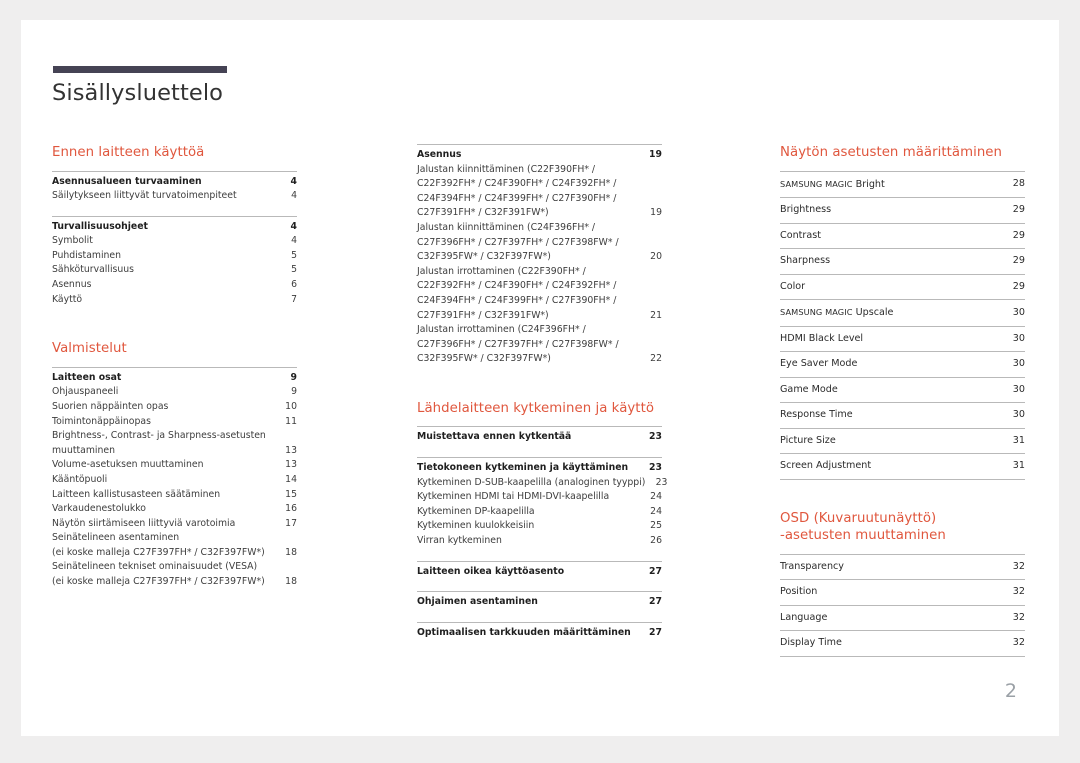 Image resolution: width=1080 pixels, height=763 pixels. What do you see at coordinates (902, 210) in the screenshot?
I see `toc-entry: Brightness 29` at bounding box center [902, 210].